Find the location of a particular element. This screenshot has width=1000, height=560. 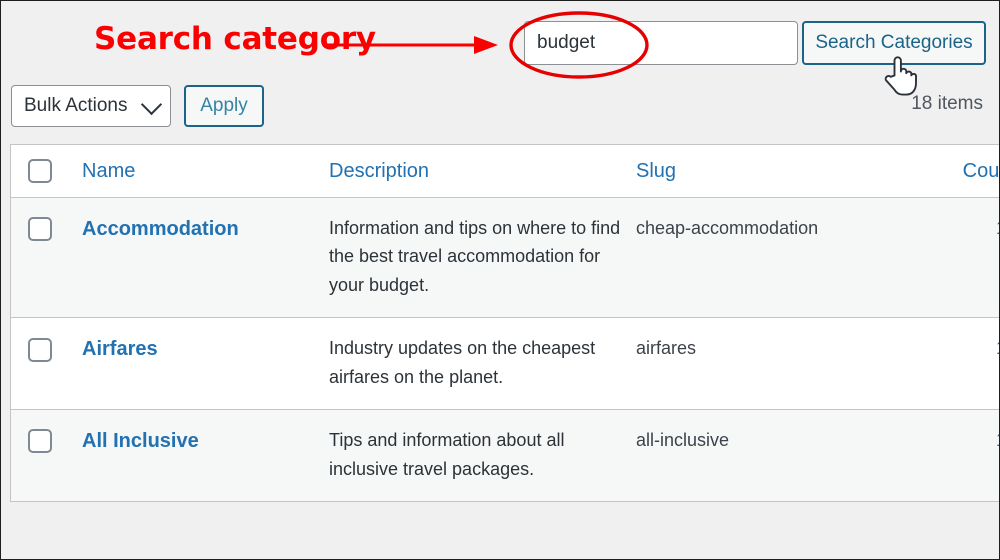

row-name-cell: Accommodation is located at coordinates (204, 258).